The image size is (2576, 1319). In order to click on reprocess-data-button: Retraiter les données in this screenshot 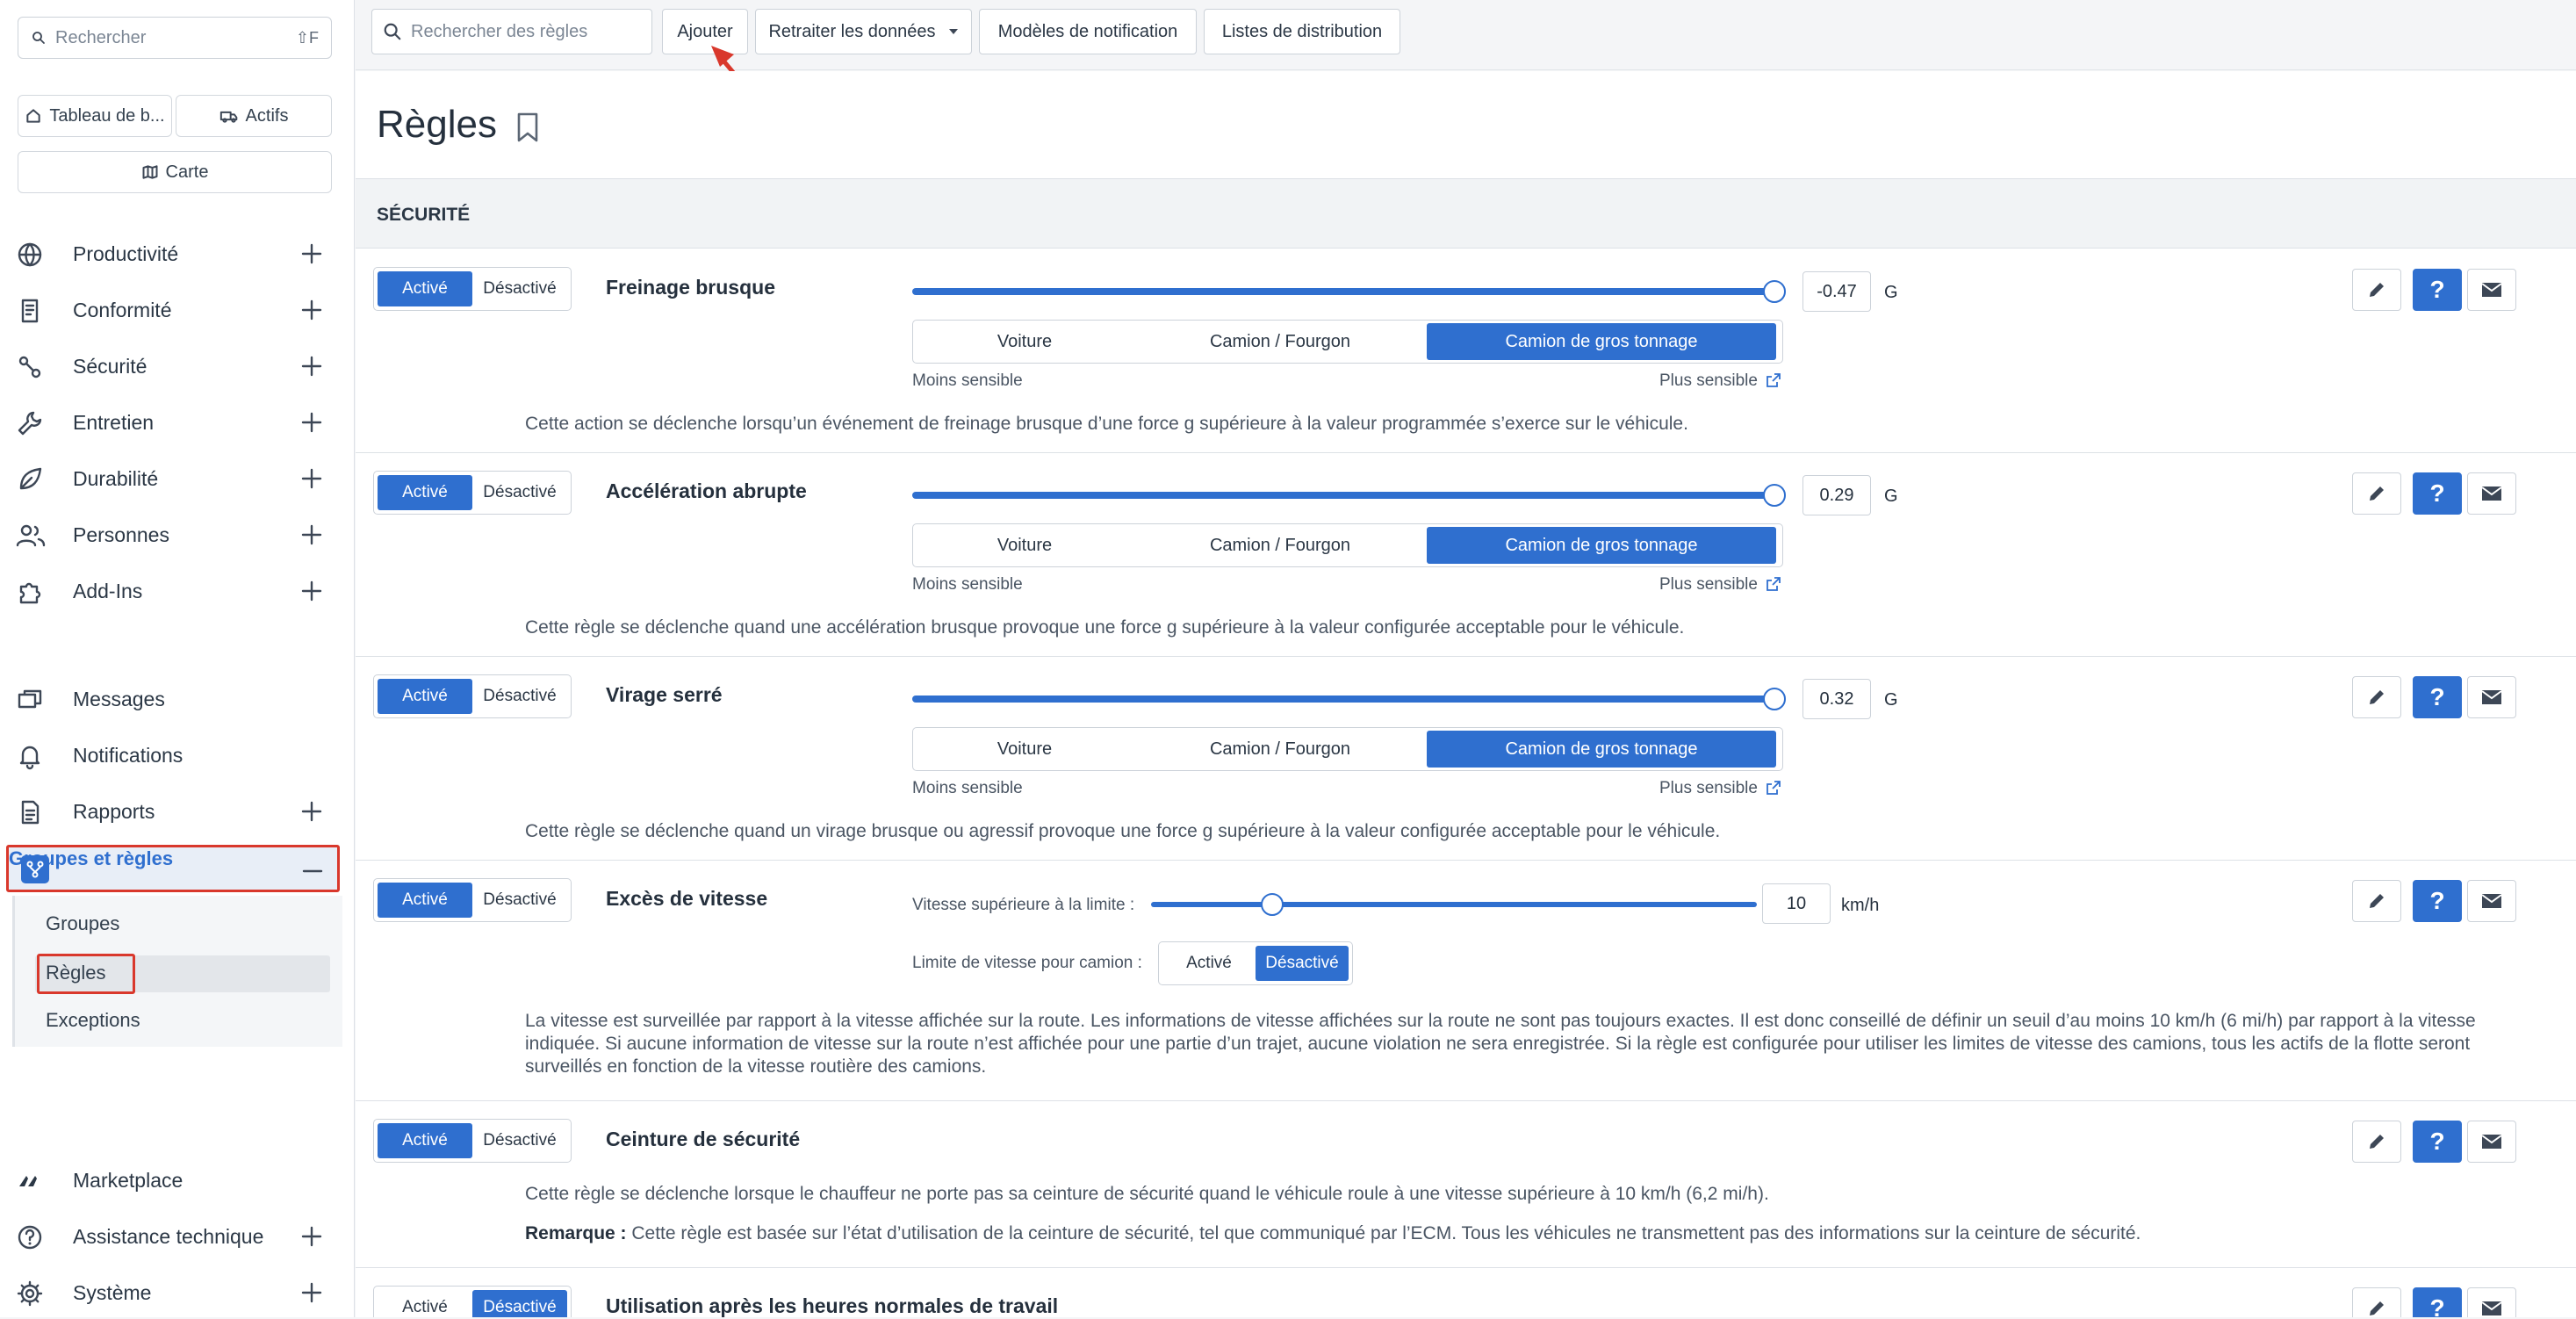, I will do `click(863, 31)`.